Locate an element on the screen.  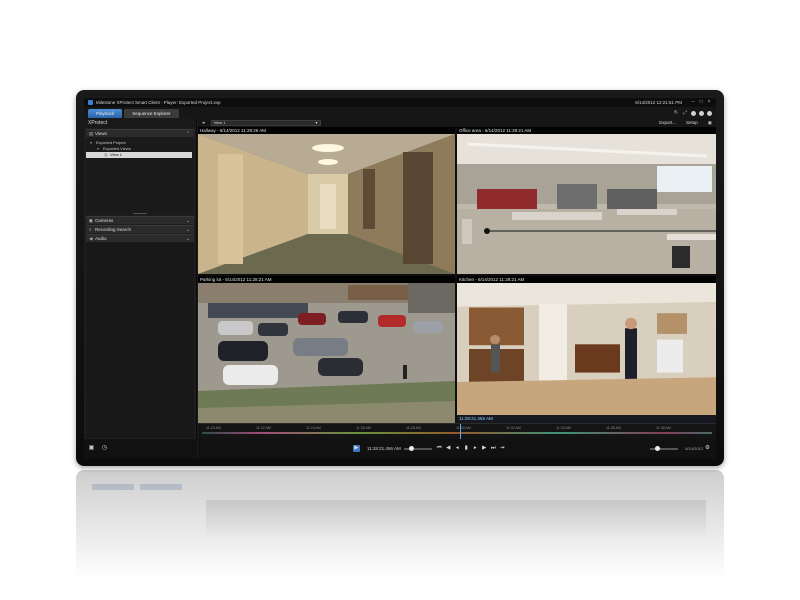
camera-view-hallway: Hallway - 6/14/2012 11:28:26 AM is located at coordinates (326, 200).